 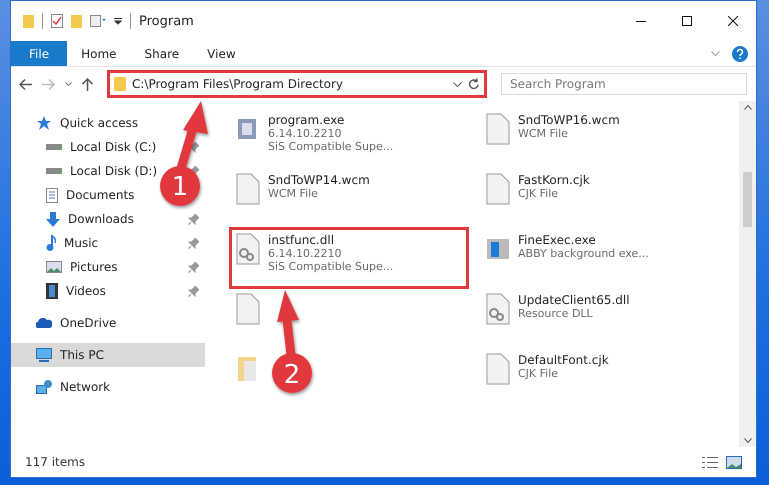 I want to click on file-name: program.exe, so click(x=307, y=120).